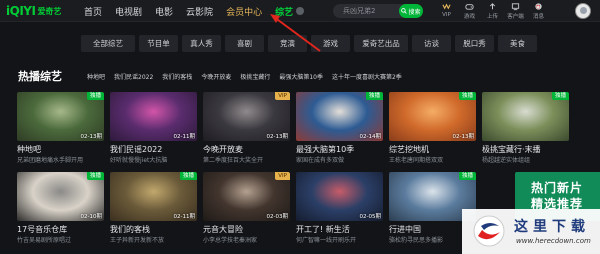 This screenshot has height=254, width=600. Describe the element at coordinates (40, 76) in the screenshot. I see `section-title: 热播综艺` at that location.